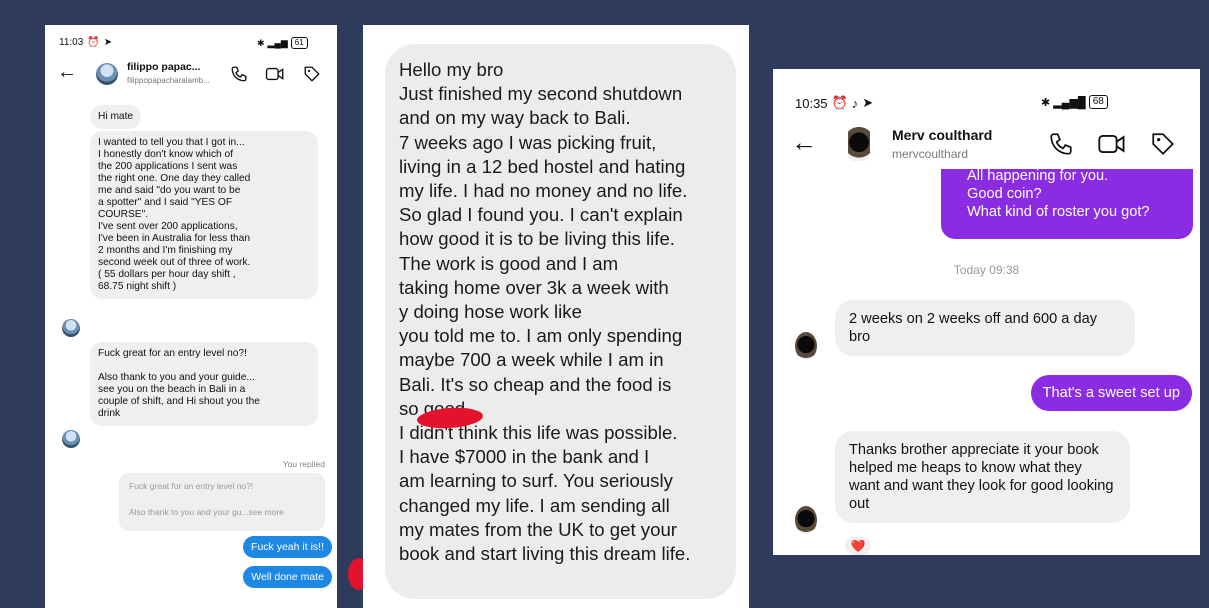 The height and width of the screenshot is (608, 1209). I want to click on heart-reaction-icon: ❤️, so click(858, 545).